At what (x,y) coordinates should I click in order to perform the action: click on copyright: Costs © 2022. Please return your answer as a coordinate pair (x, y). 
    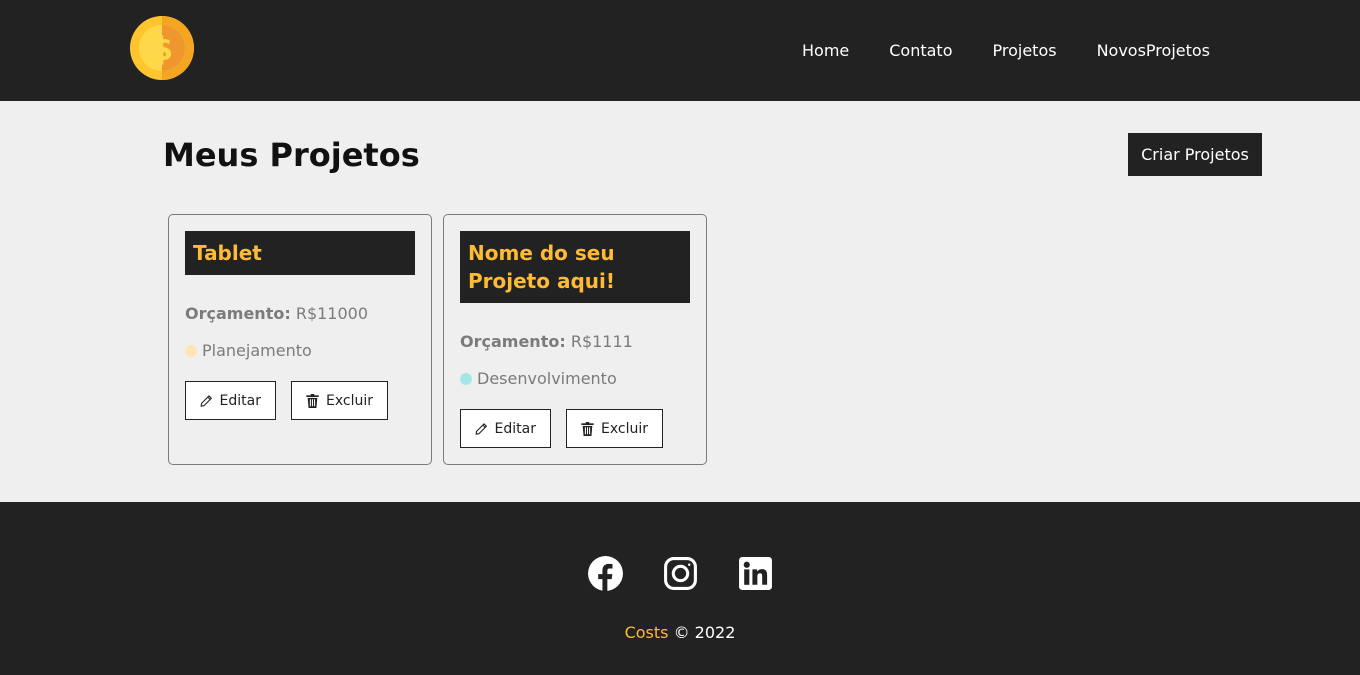
    Looking at the image, I should click on (680, 633).